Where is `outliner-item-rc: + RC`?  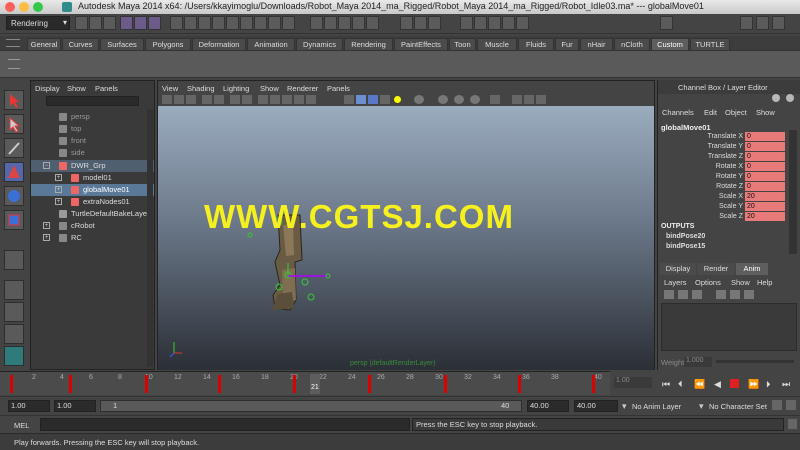
outliner-item-rc: + RC is located at coordinates (92, 238).